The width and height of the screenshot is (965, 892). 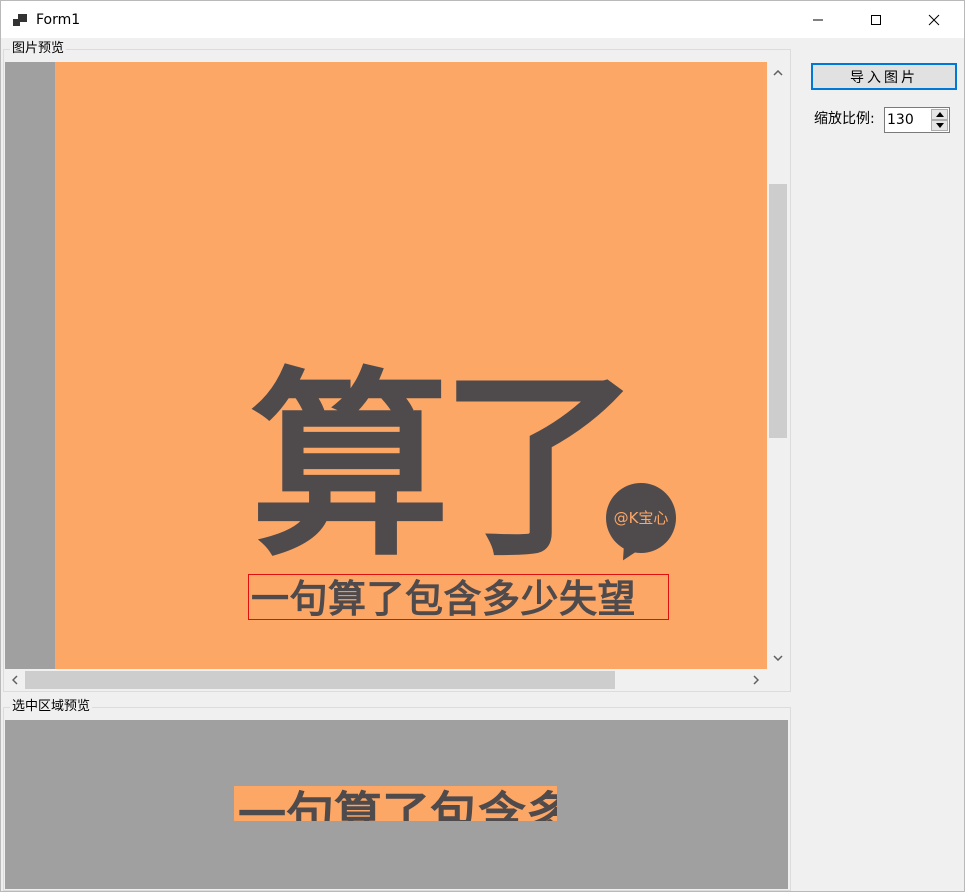 I want to click on close-icon, so click(x=934, y=19).